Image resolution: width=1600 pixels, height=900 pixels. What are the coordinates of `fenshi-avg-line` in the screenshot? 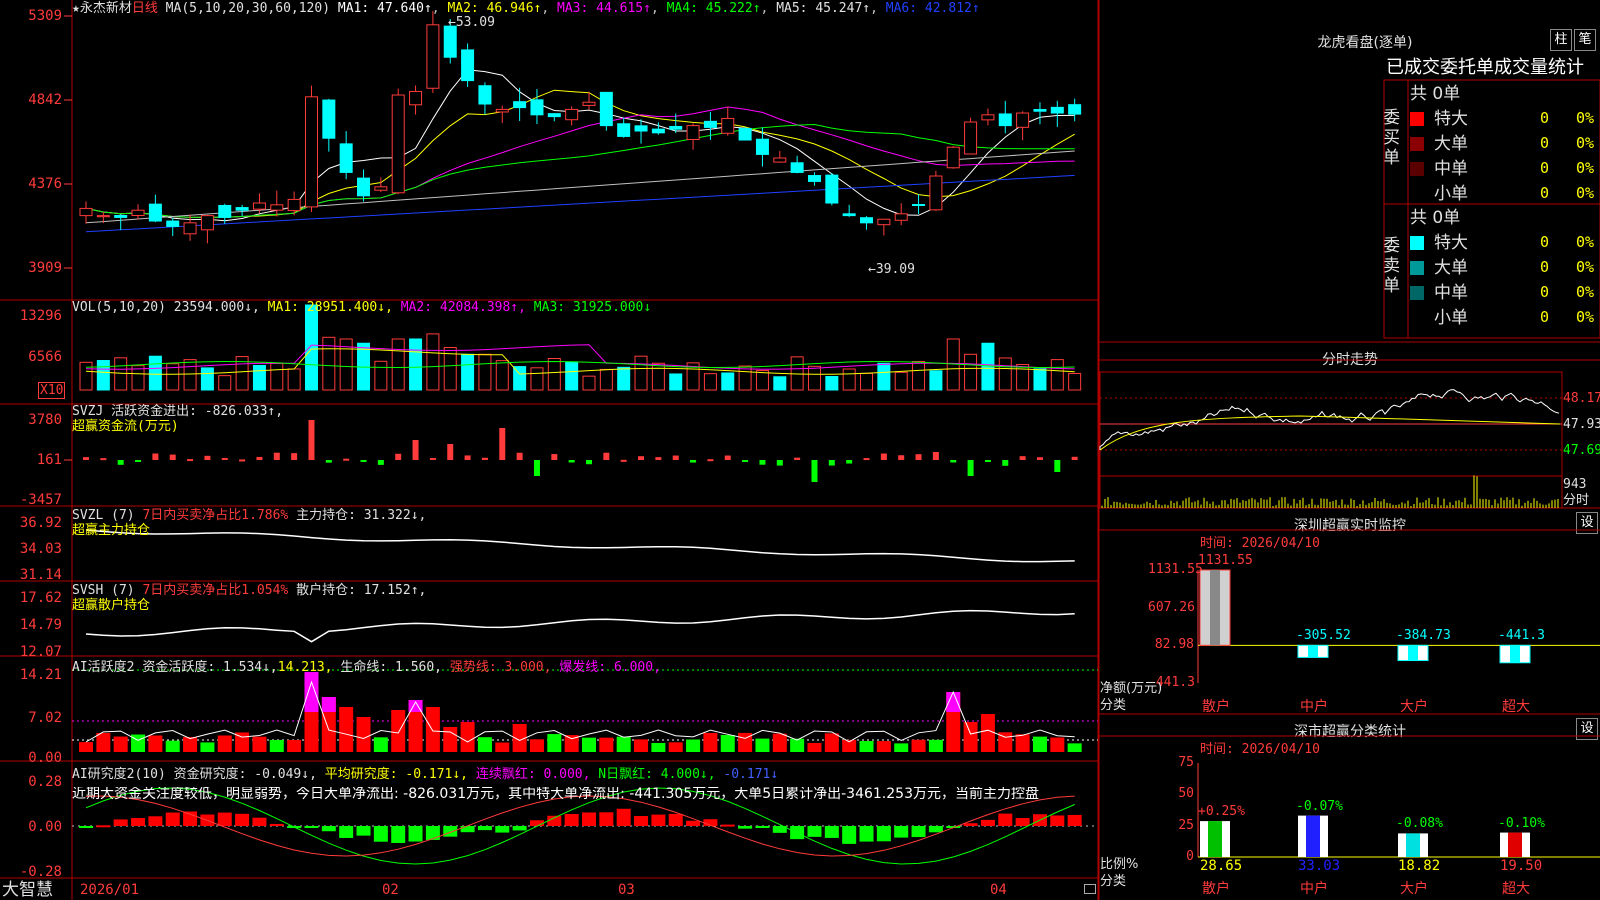 It's located at (1330, 433).